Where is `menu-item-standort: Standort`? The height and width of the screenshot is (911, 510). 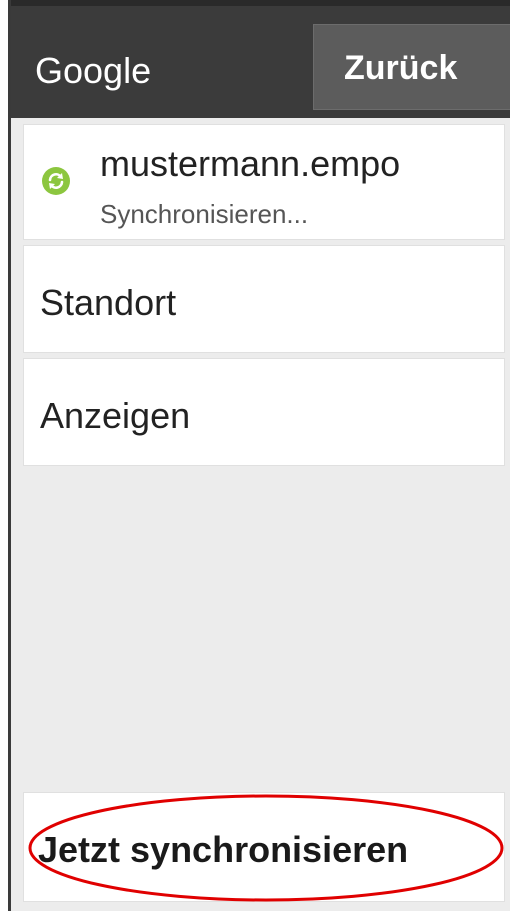 menu-item-standort: Standort is located at coordinates (264, 299).